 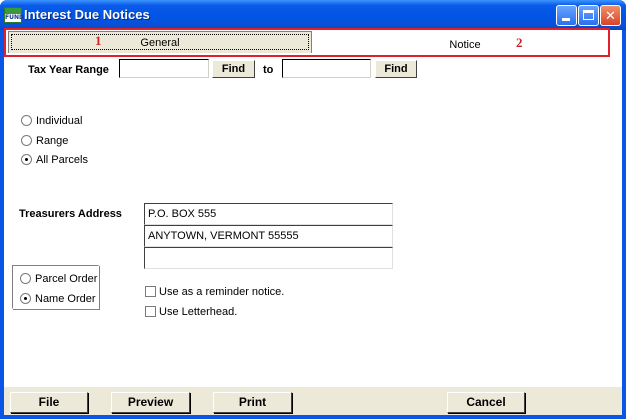 What do you see at coordinates (268, 214) in the screenshot?
I see `address-line-1-input: P.O. BOX 555` at bounding box center [268, 214].